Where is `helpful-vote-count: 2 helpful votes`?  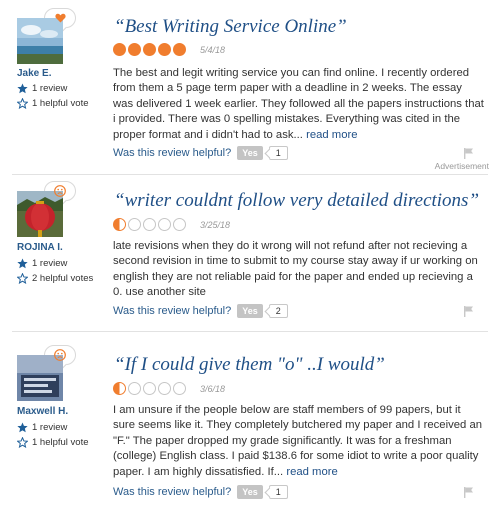
helpful-vote-count: 2 helpful votes is located at coordinates (55, 278).